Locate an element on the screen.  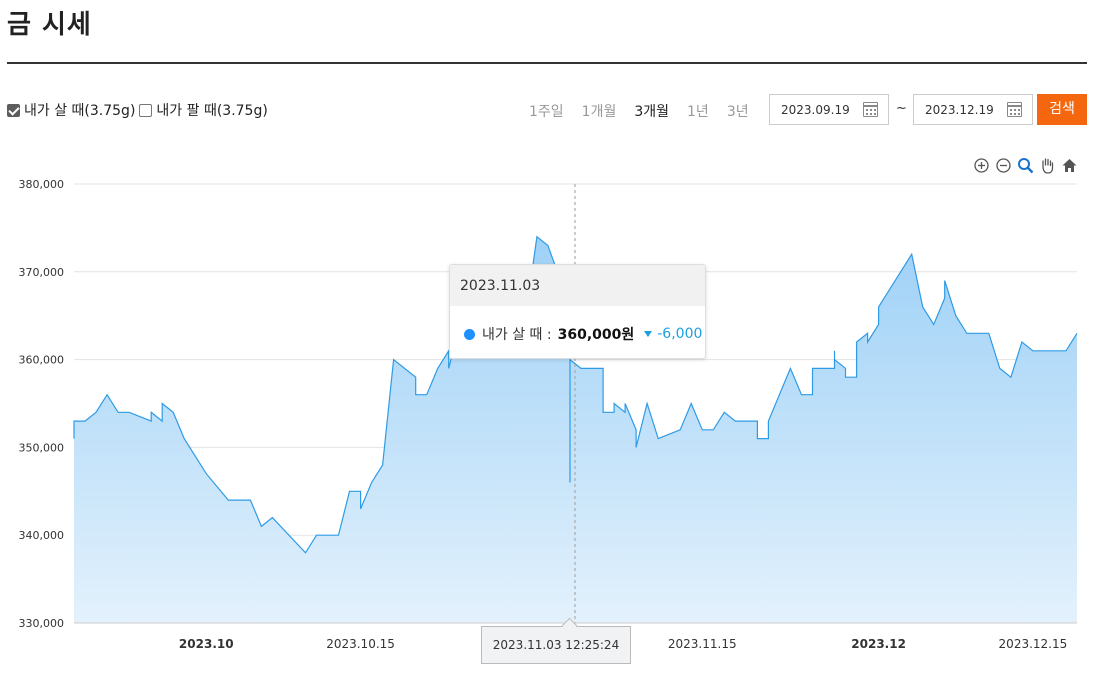
zoom-out-icon is located at coordinates (1003, 165).